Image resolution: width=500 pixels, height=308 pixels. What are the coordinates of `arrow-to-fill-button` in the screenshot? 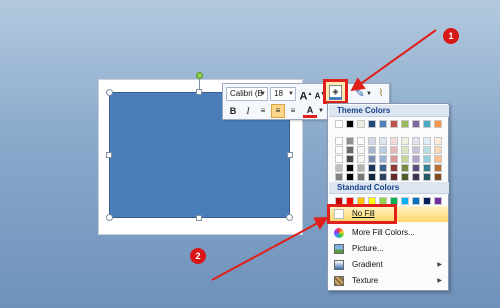 It's located at (393, 60).